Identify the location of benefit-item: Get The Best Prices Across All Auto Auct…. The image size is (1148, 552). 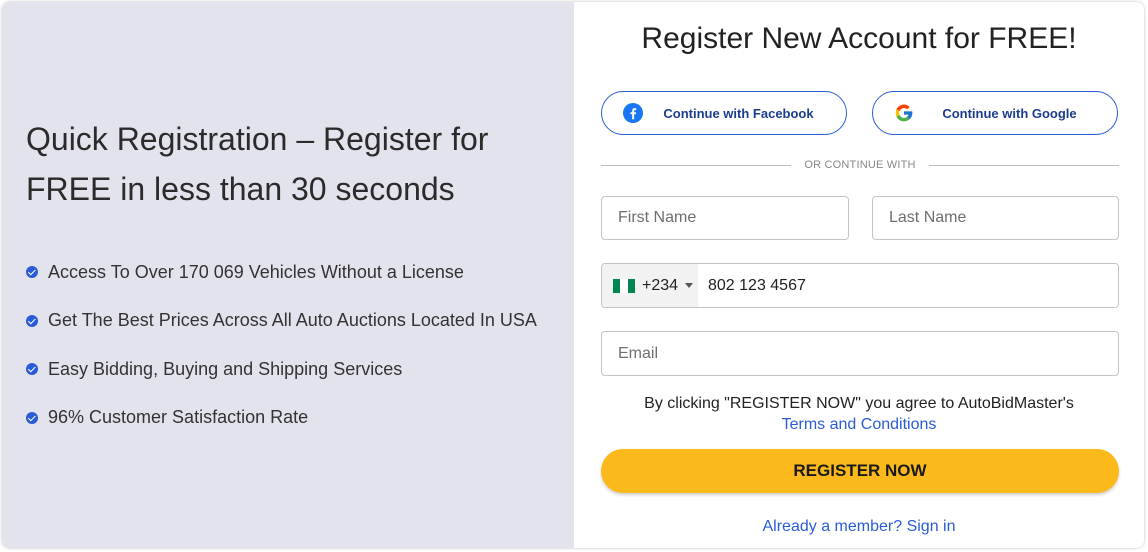
(281, 321).